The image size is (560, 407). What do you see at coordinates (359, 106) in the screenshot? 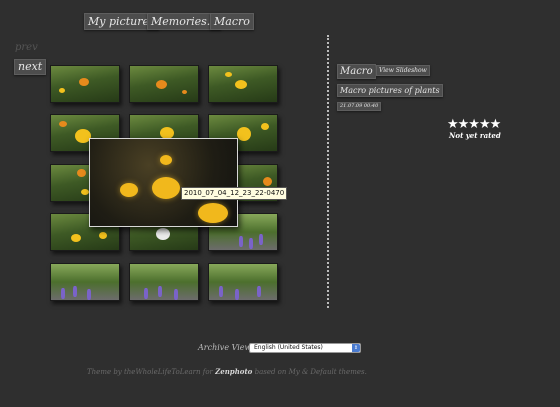
I see `album-date: 21.07.09 00:40` at bounding box center [359, 106].